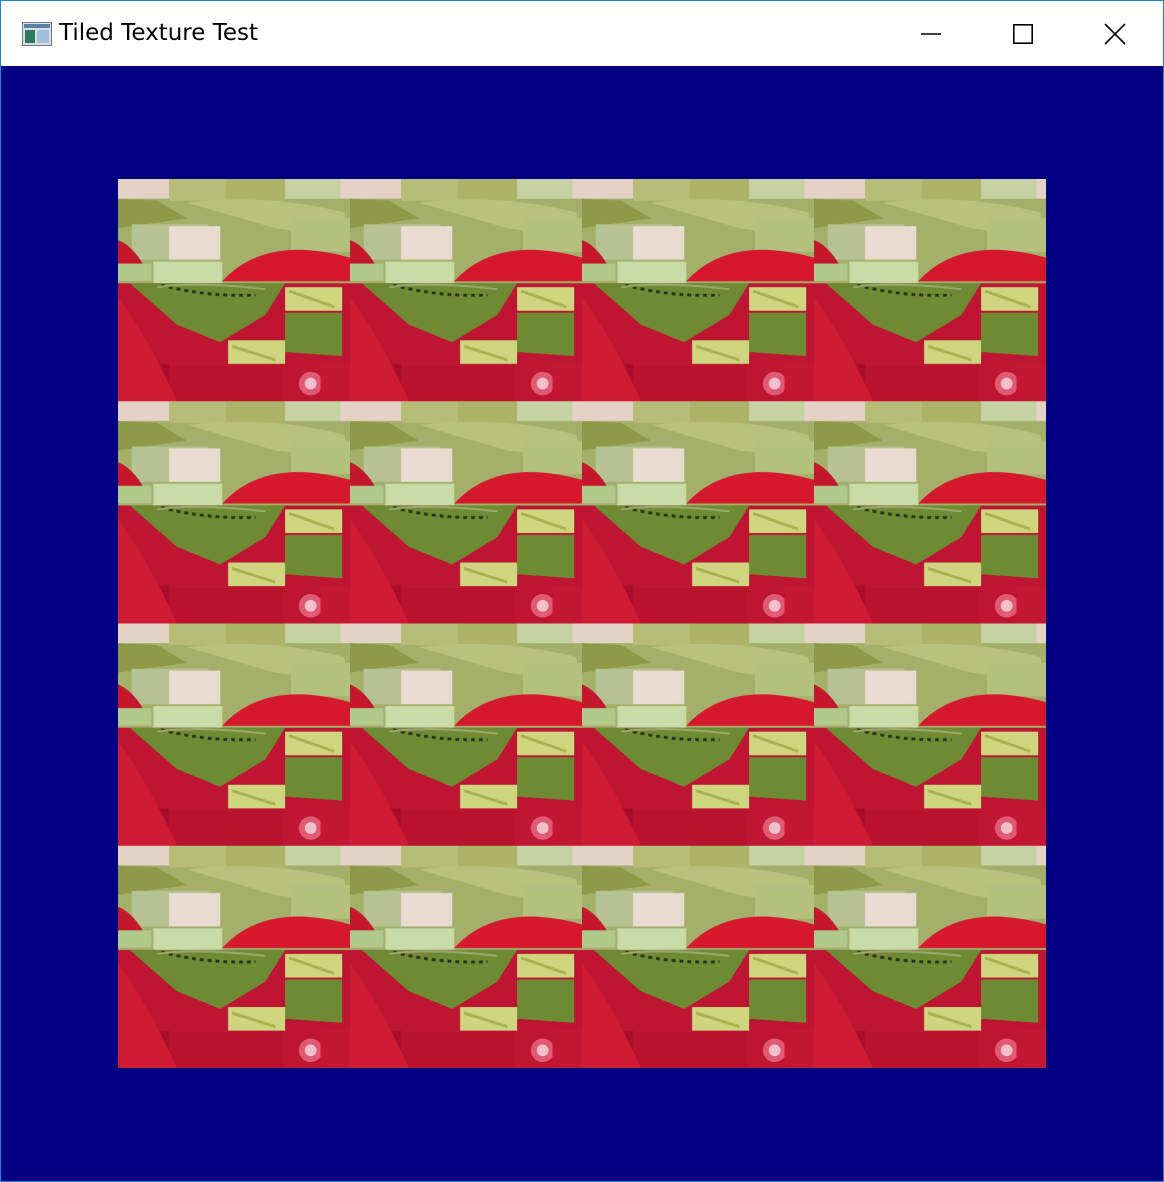 Image resolution: width=1164 pixels, height=1182 pixels. Describe the element at coordinates (158, 33) in the screenshot. I see `window-title: Tiled Texture Test` at that location.